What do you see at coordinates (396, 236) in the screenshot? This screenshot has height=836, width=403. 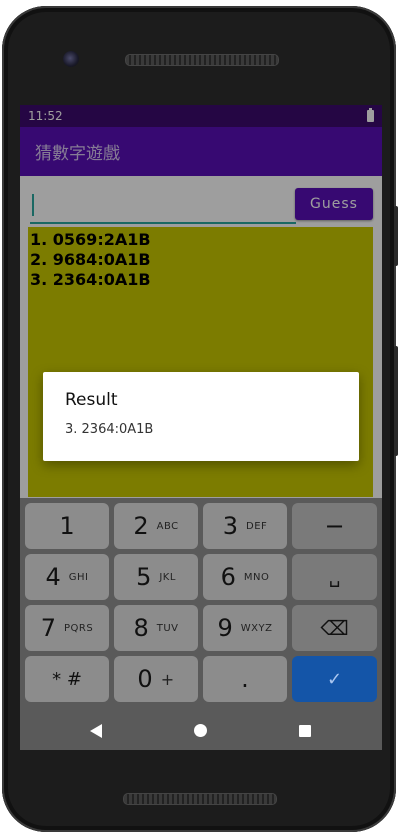 I see `power-button` at bounding box center [396, 236].